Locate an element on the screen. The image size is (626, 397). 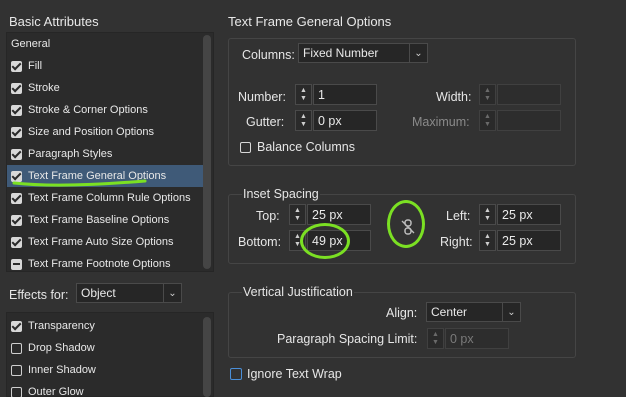
annotation-circle-bottom is located at coordinates (325, 241).